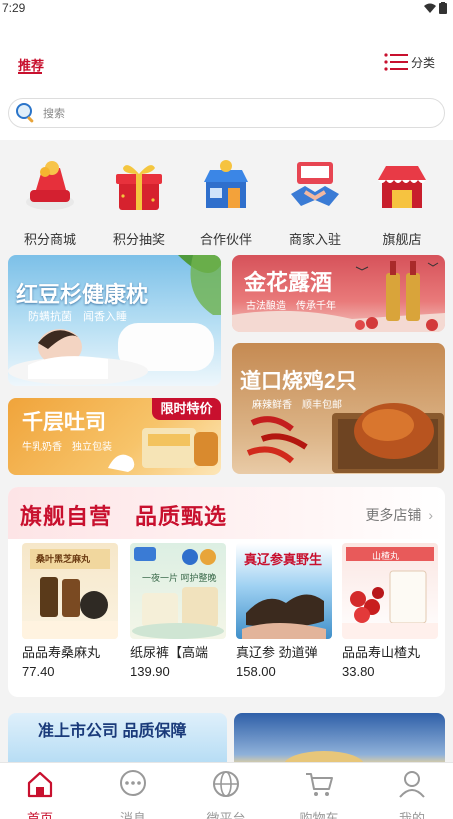 This screenshot has height=819, width=453. What do you see at coordinates (324, 758) in the screenshot?
I see `bottom-banner-right-art` at bounding box center [324, 758].